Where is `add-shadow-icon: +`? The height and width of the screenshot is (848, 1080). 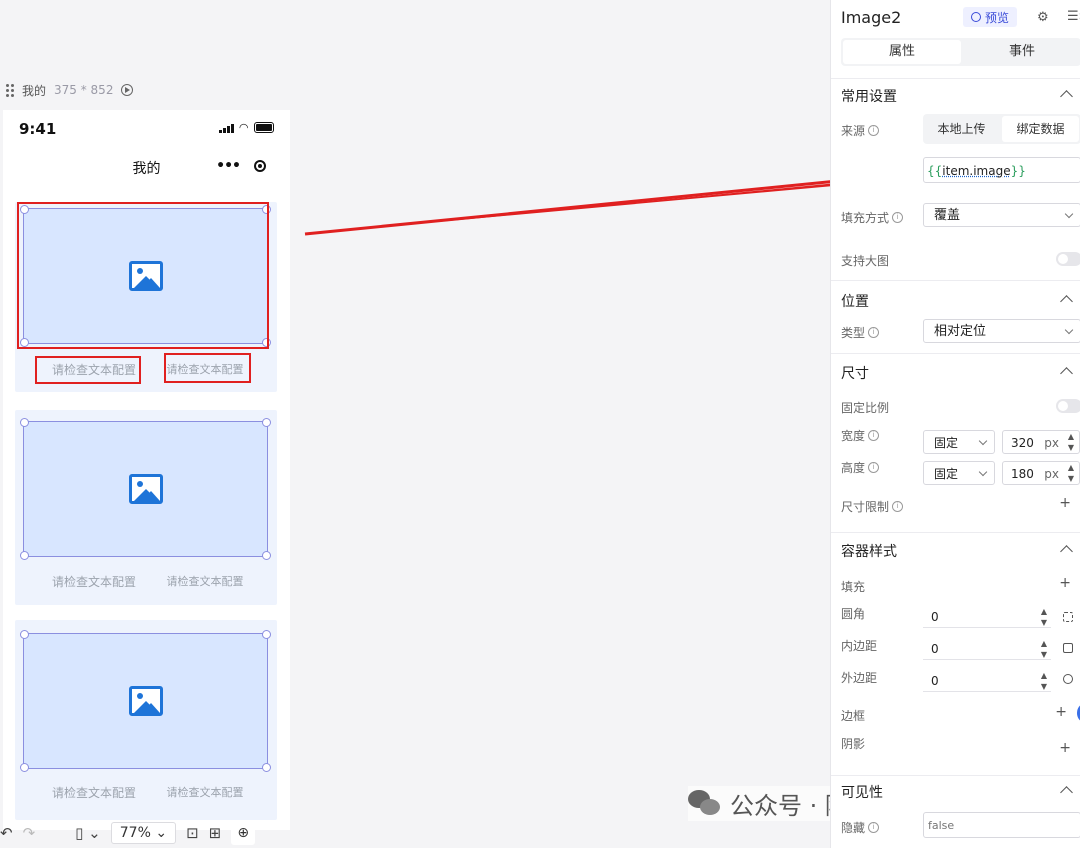 add-shadow-icon: + is located at coordinates (1065, 748).